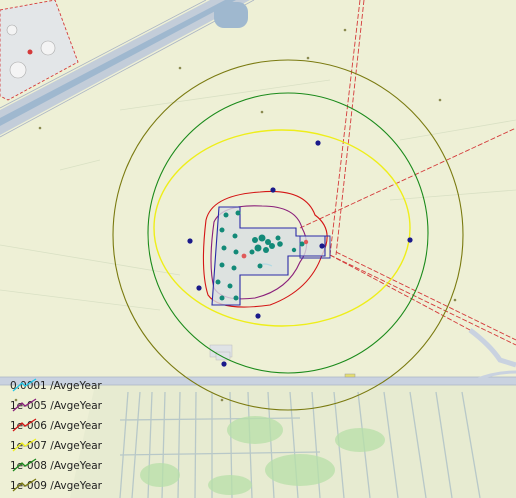 The height and width of the screenshot is (498, 516). I want to click on legend-item: 0.0001 /AvgeYear, so click(95, 386).